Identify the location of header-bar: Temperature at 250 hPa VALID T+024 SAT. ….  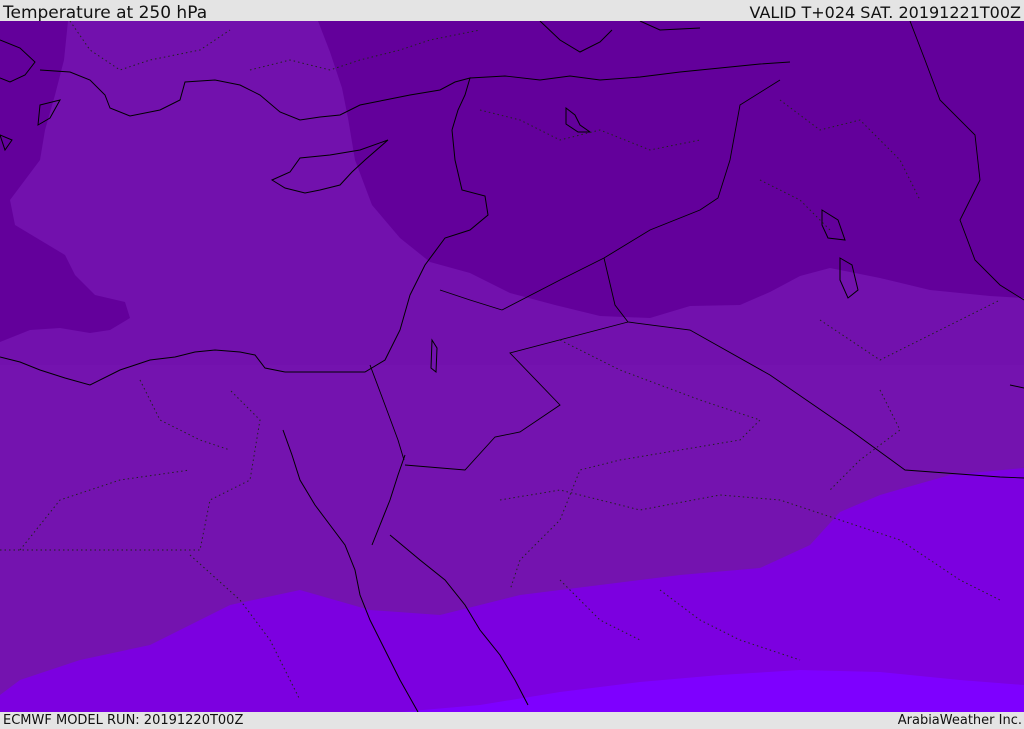
(512, 11).